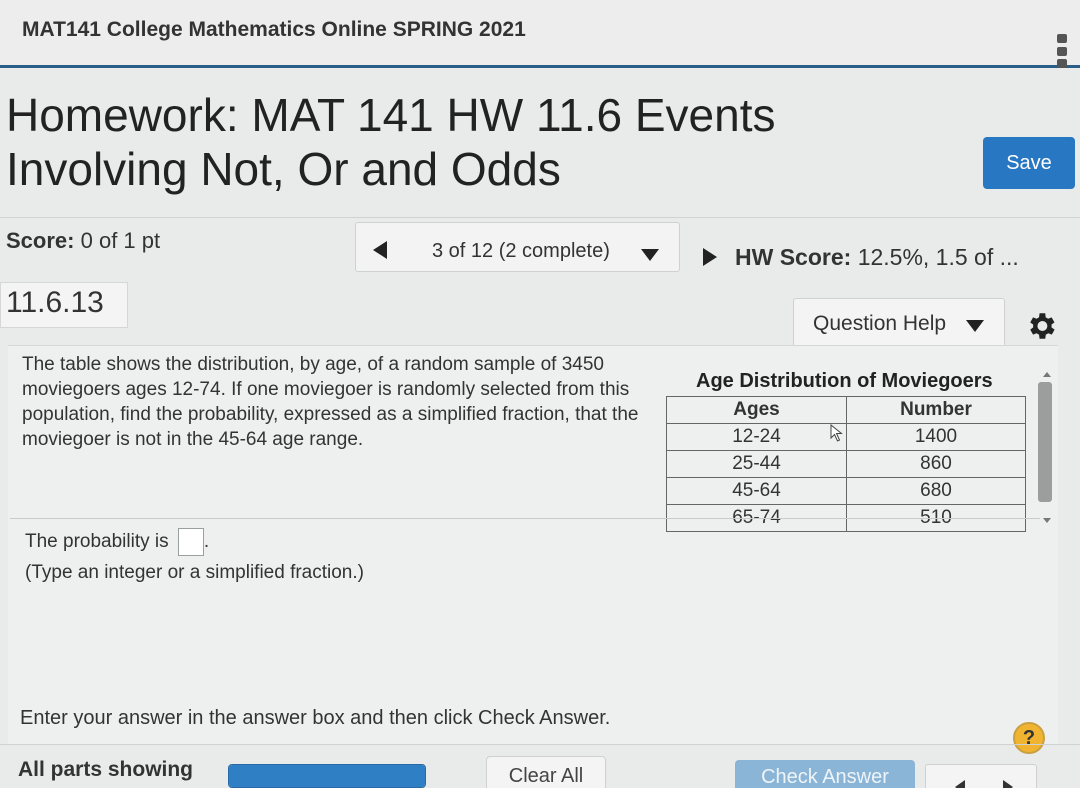  I want to click on mouse-pointer-icon, so click(836, 433).